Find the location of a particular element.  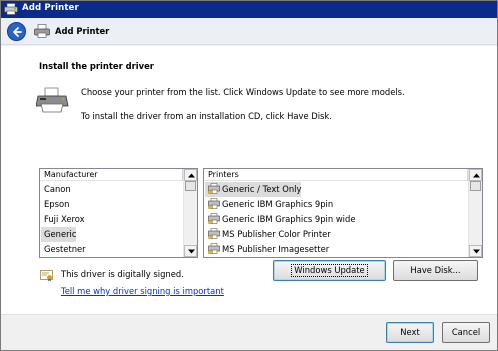

printer-item: MS Publisher Color Printer is located at coordinates (268, 234).